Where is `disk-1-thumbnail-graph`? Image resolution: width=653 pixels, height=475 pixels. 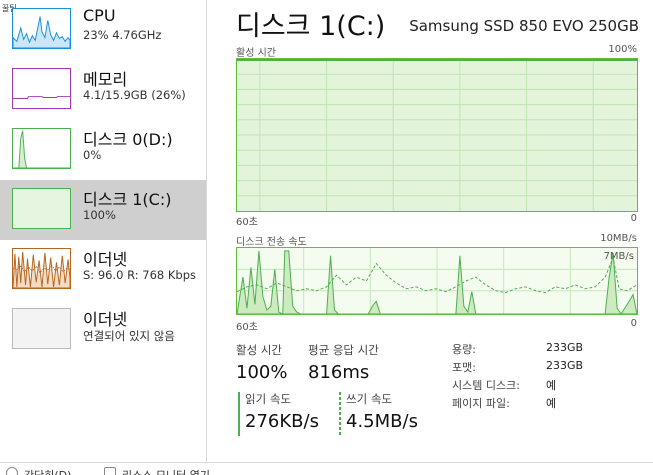
disk-1-thumbnail-graph is located at coordinates (41, 208).